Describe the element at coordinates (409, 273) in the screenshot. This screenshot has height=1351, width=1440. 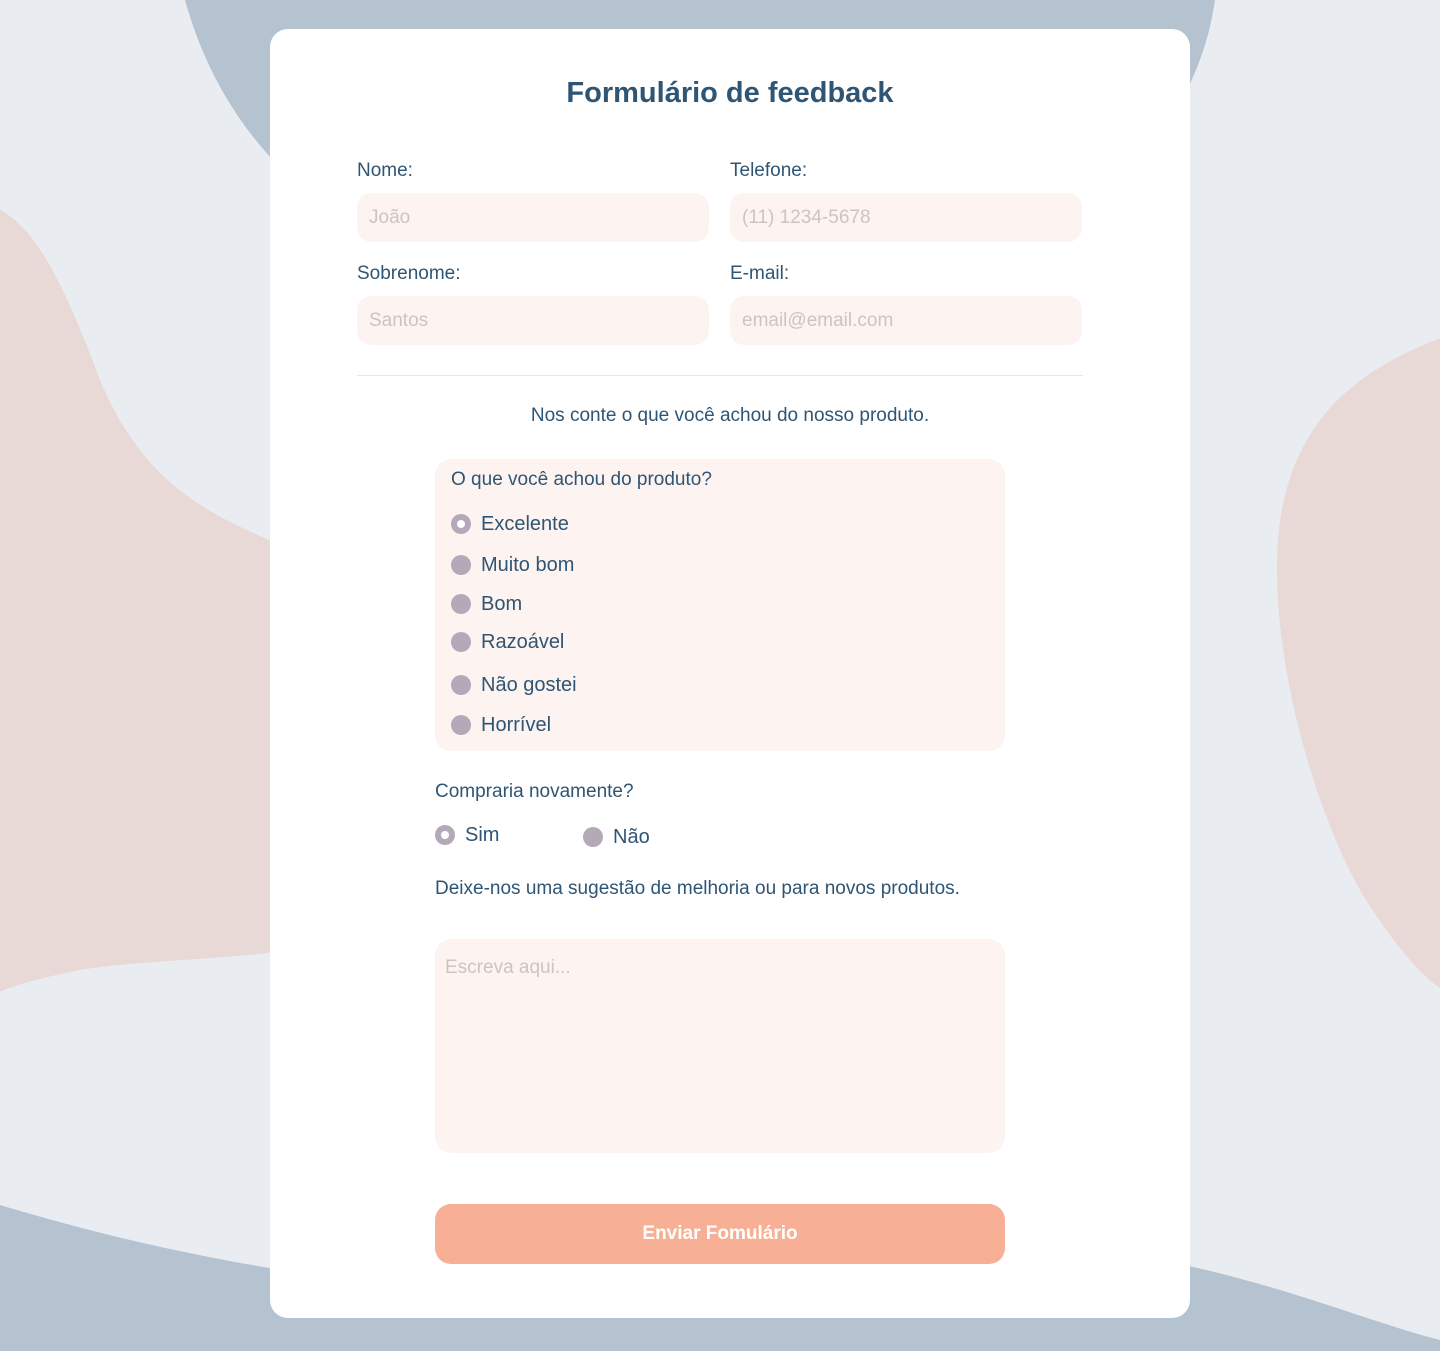
I see `last-name-label: Sobrenome:` at that location.